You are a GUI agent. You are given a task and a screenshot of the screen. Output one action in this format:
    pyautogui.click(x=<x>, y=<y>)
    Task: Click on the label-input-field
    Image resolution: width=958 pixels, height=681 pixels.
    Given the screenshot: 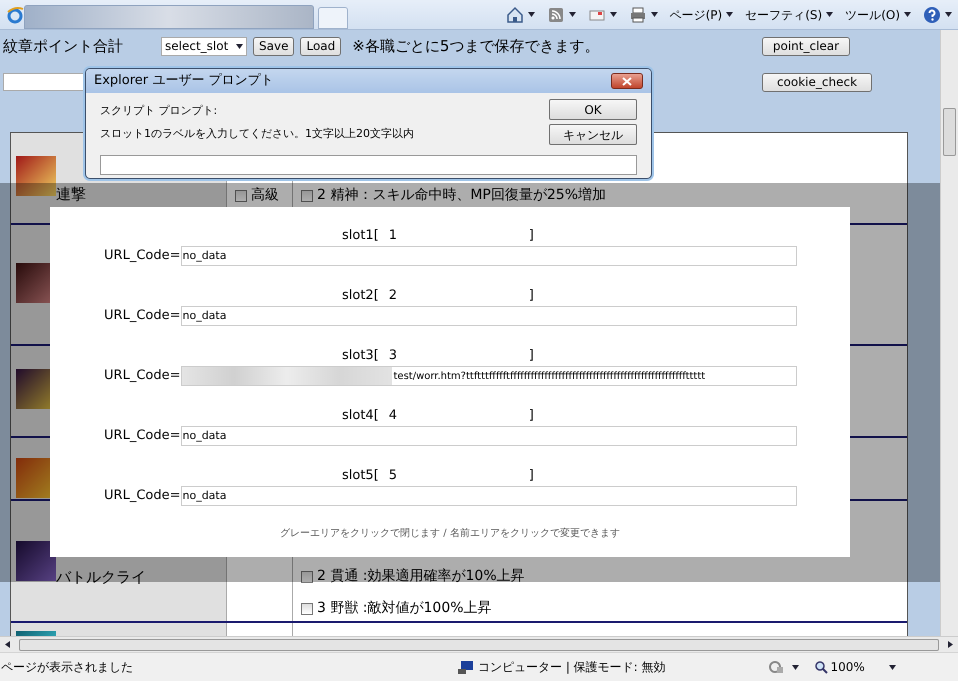 What is the action you would take?
    pyautogui.click(x=368, y=165)
    